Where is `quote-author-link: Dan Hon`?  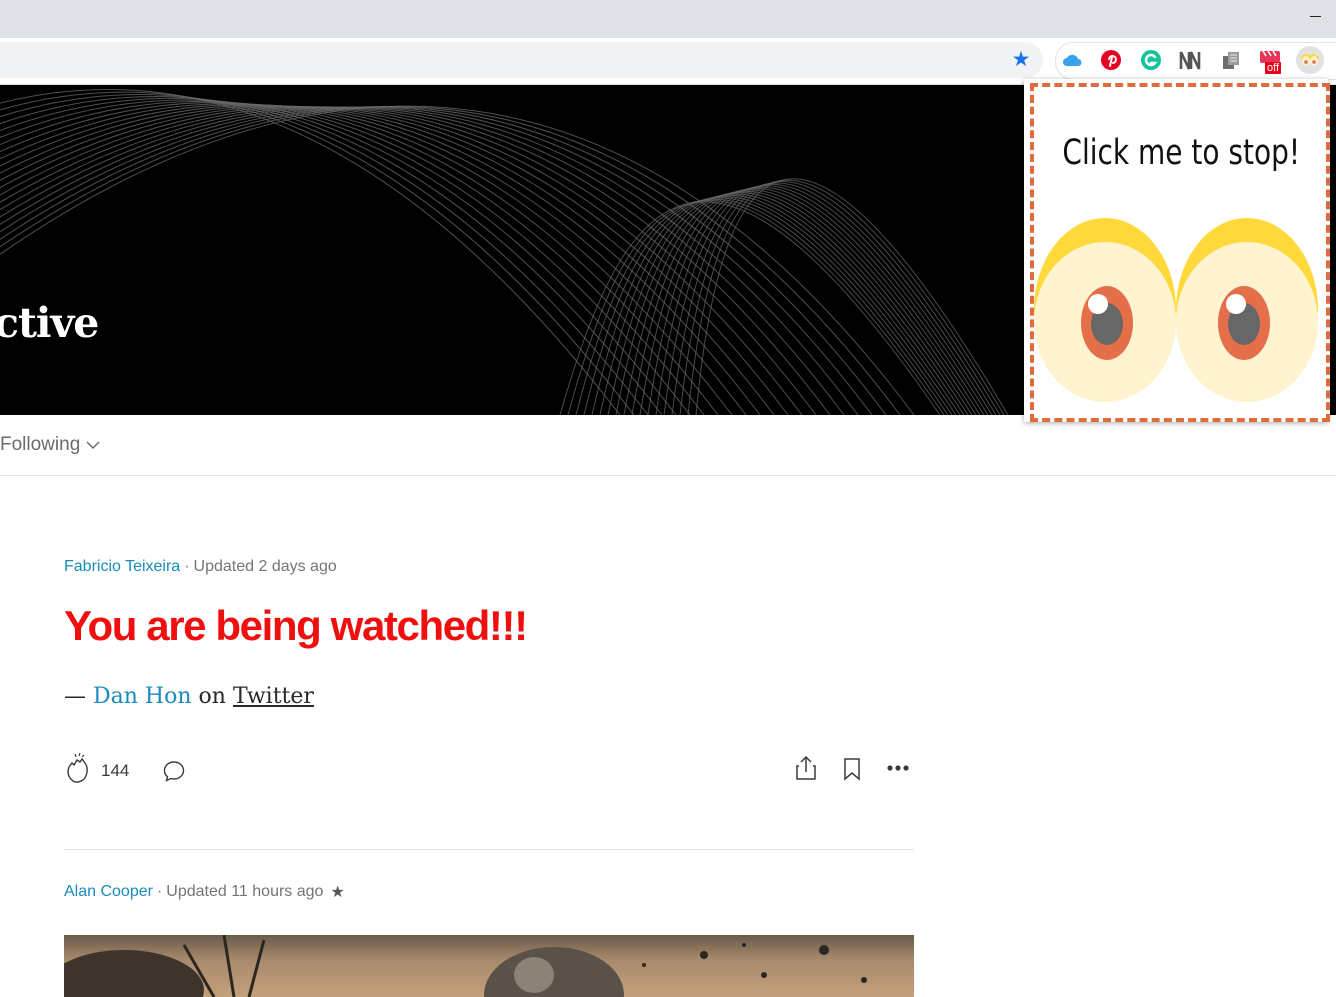
quote-author-link: Dan Hon is located at coordinates (142, 696).